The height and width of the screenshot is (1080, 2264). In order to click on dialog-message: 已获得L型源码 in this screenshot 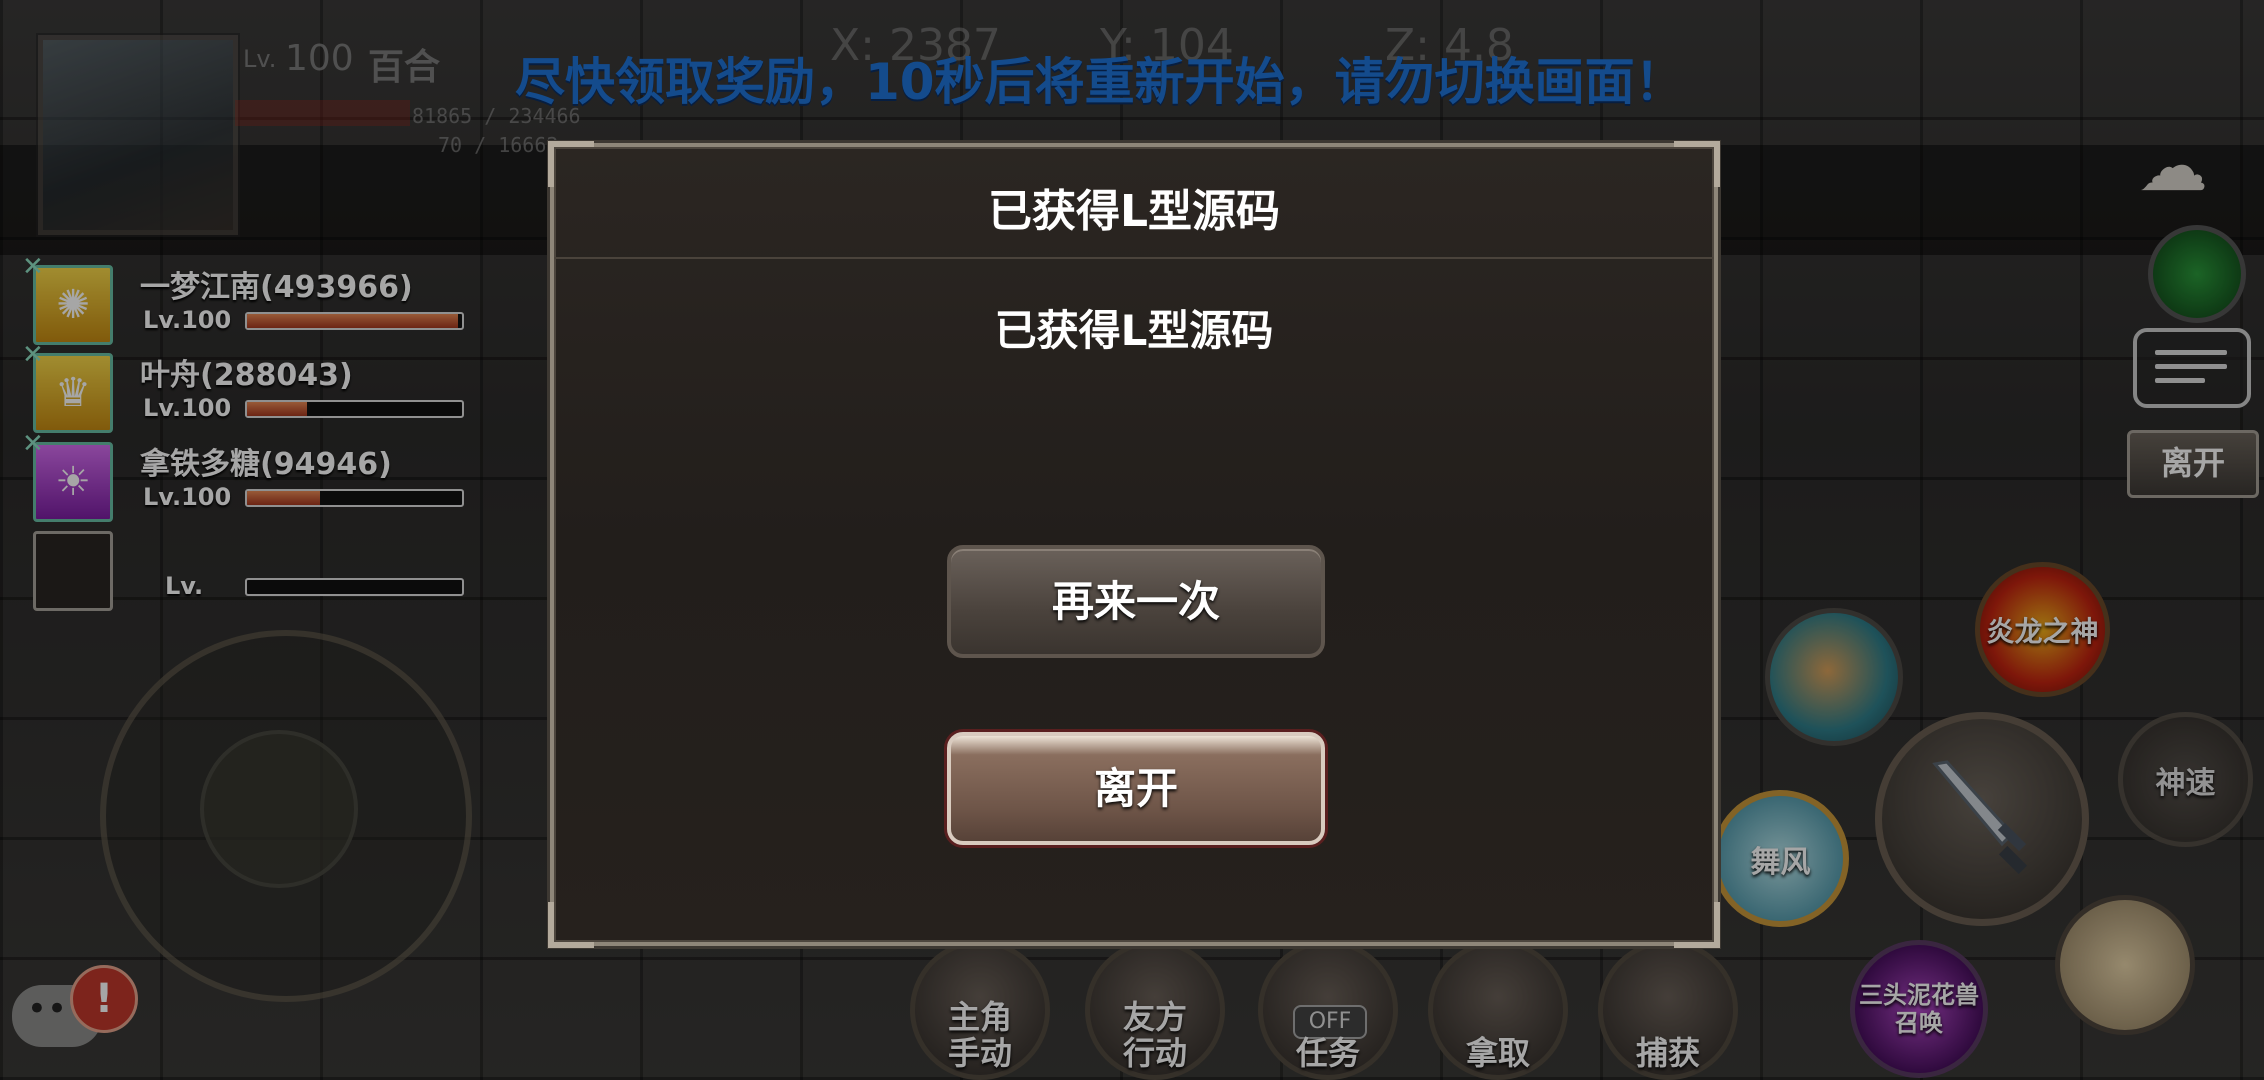, I will do `click(1134, 330)`.